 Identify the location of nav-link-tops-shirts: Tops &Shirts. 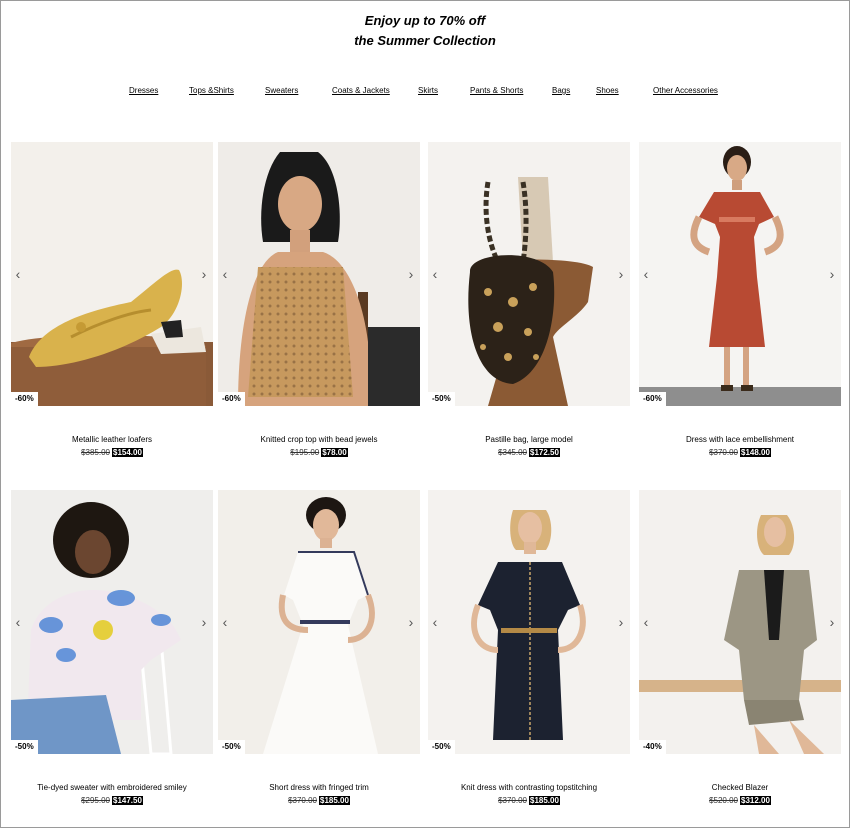
(211, 90).